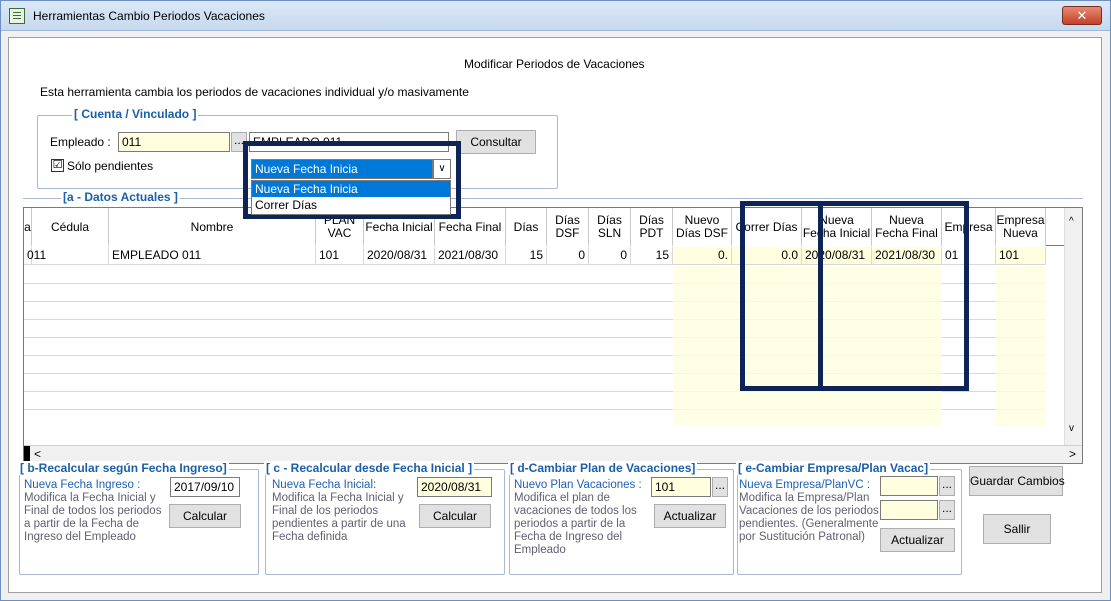  What do you see at coordinates (351, 189) in the screenshot?
I see `option-nueva-fecha: Nueva Fecha Inicia` at bounding box center [351, 189].